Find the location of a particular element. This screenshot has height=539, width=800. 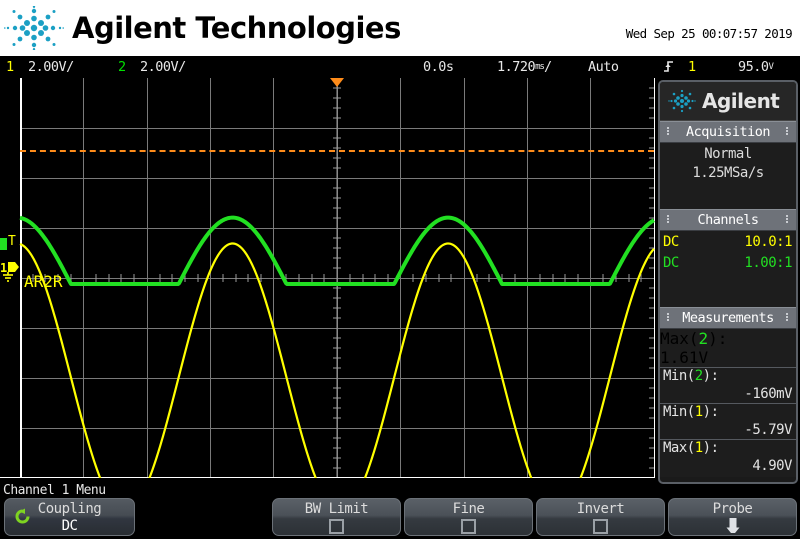

measurement-item: Min(1): -5.79V is located at coordinates (728, 421).